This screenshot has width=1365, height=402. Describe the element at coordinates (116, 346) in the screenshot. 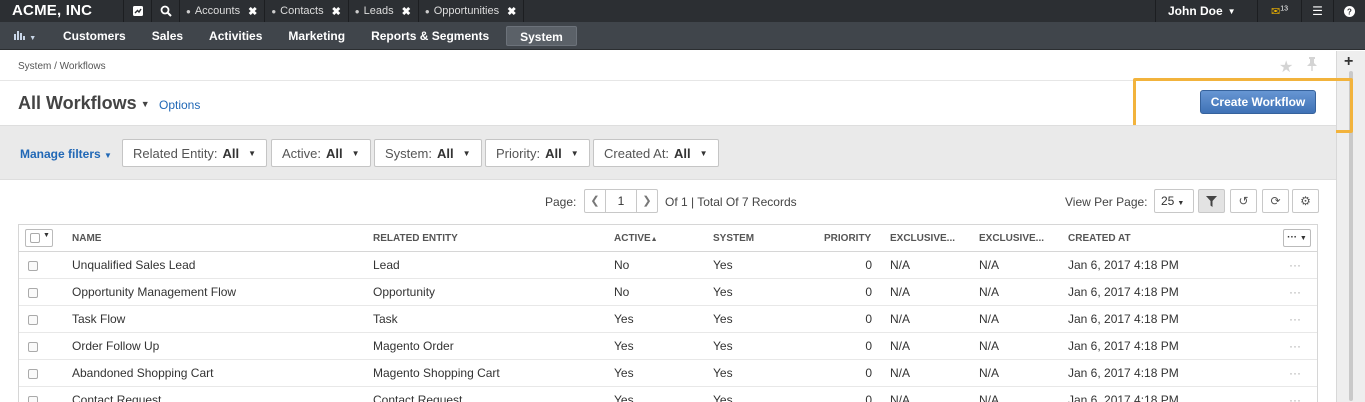

I see `cell-name: Order Follow Up` at that location.